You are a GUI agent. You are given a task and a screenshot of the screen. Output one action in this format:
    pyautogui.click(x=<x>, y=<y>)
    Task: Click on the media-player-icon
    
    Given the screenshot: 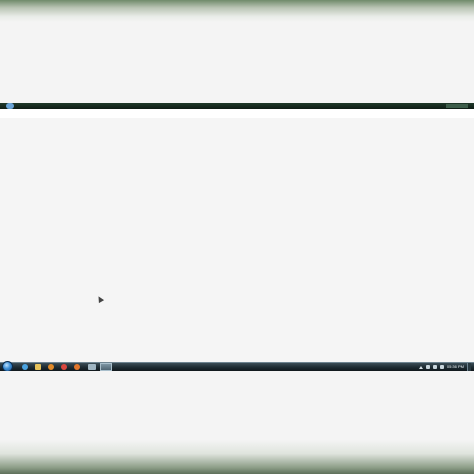 What is the action you would take?
    pyautogui.click(x=51, y=367)
    